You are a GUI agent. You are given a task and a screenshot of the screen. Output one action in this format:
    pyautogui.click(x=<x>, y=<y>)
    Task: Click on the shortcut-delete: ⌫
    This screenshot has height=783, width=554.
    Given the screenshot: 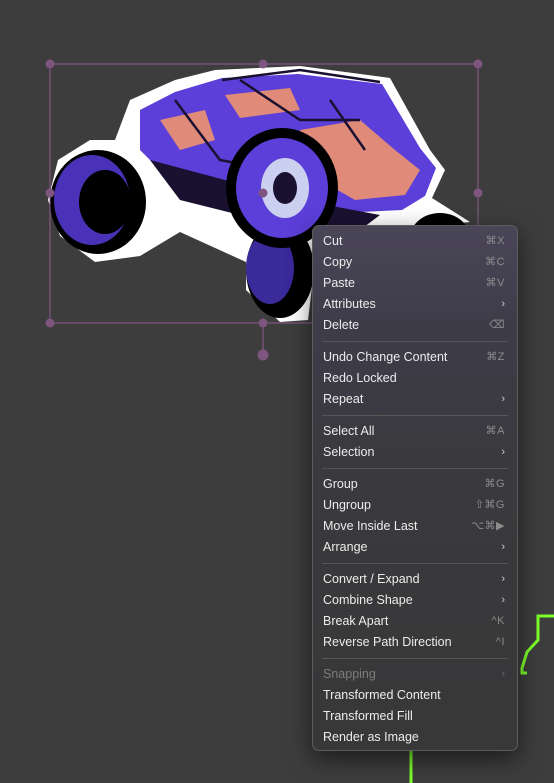 What is the action you would take?
    pyautogui.click(x=496, y=325)
    